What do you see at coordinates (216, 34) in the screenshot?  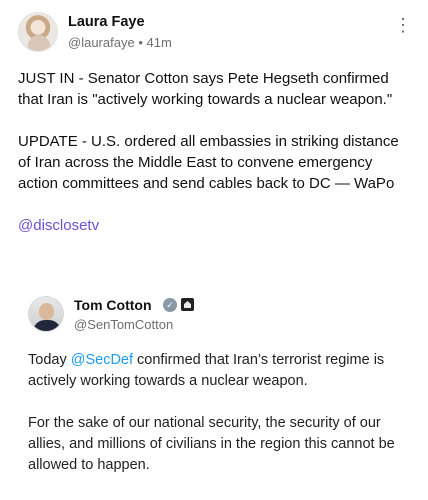 I see `post-header: Laura Faye @laurafaye • 41m ⋮` at bounding box center [216, 34].